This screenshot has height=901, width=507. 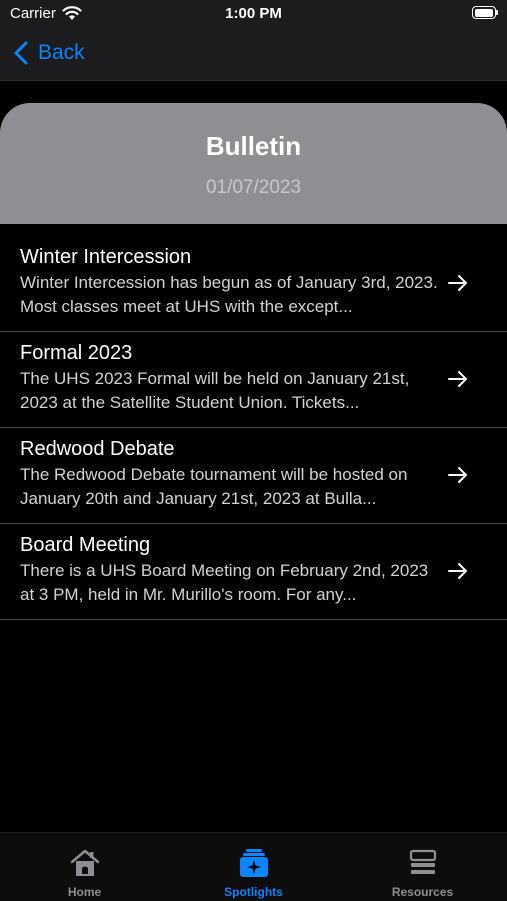 I want to click on chevron-left-icon, so click(x=21, y=53).